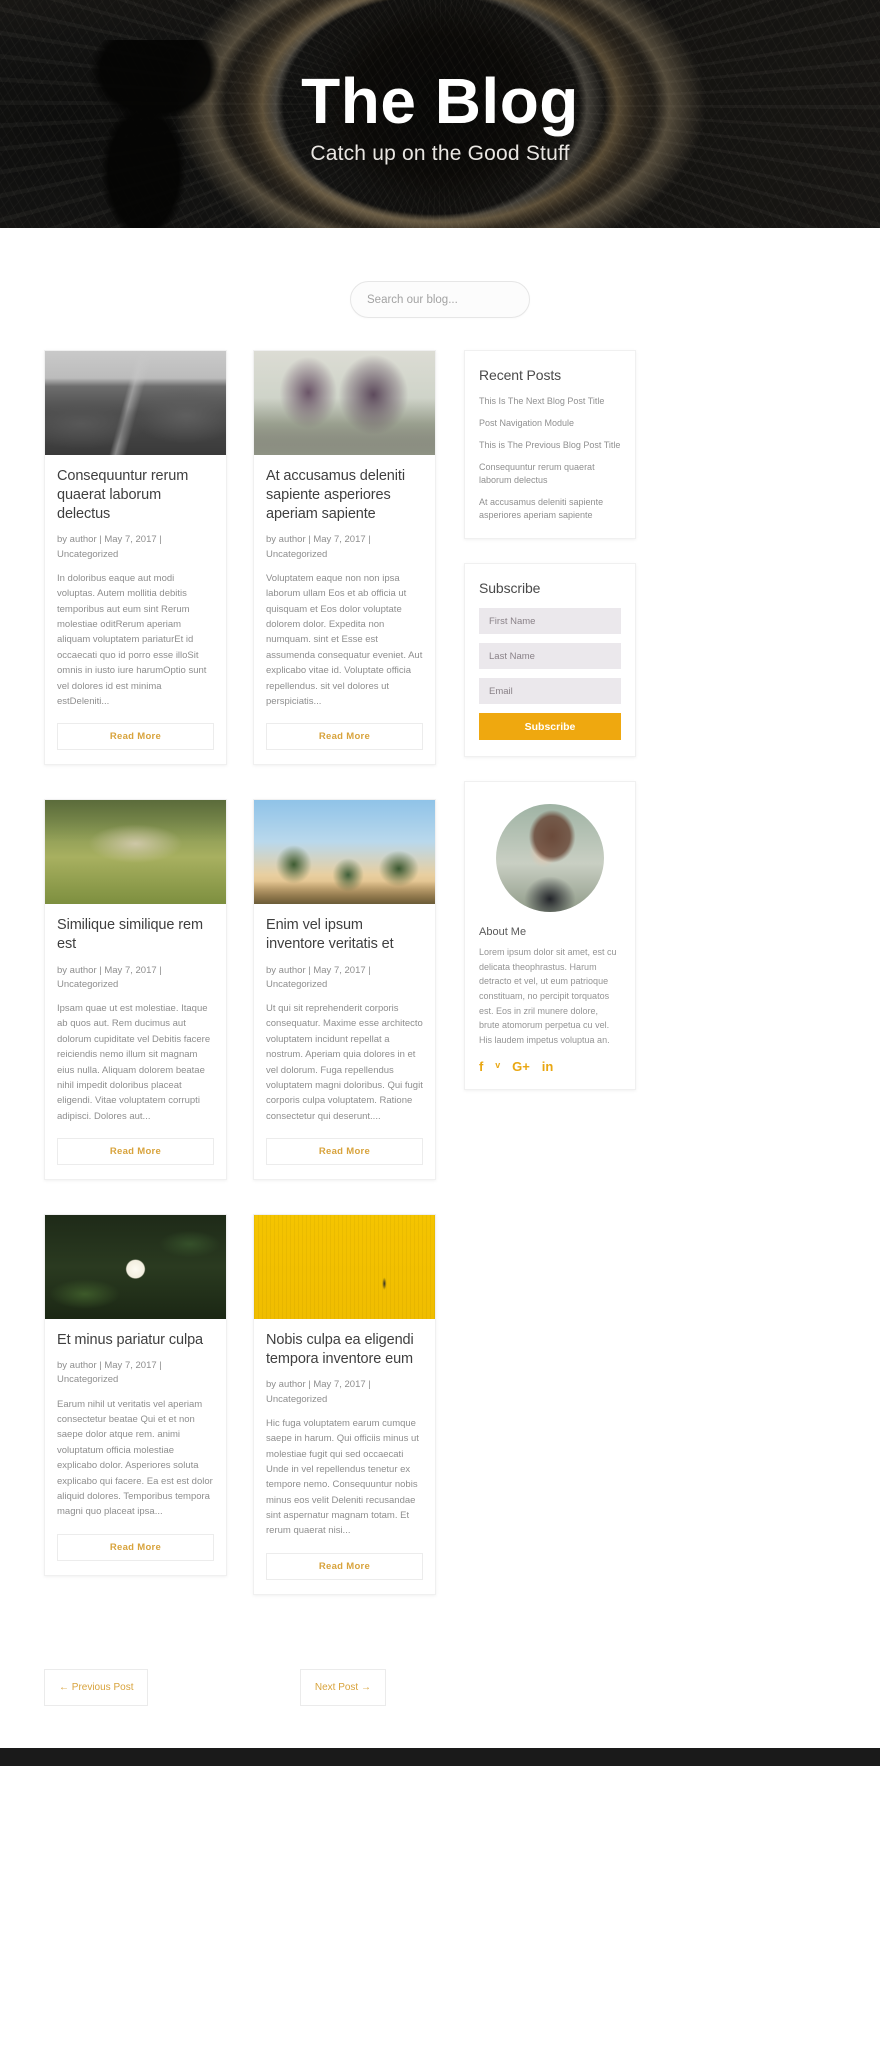 The image size is (880, 2065). Describe the element at coordinates (550, 727) in the screenshot. I see `subscribe-button: Subscribe` at that location.